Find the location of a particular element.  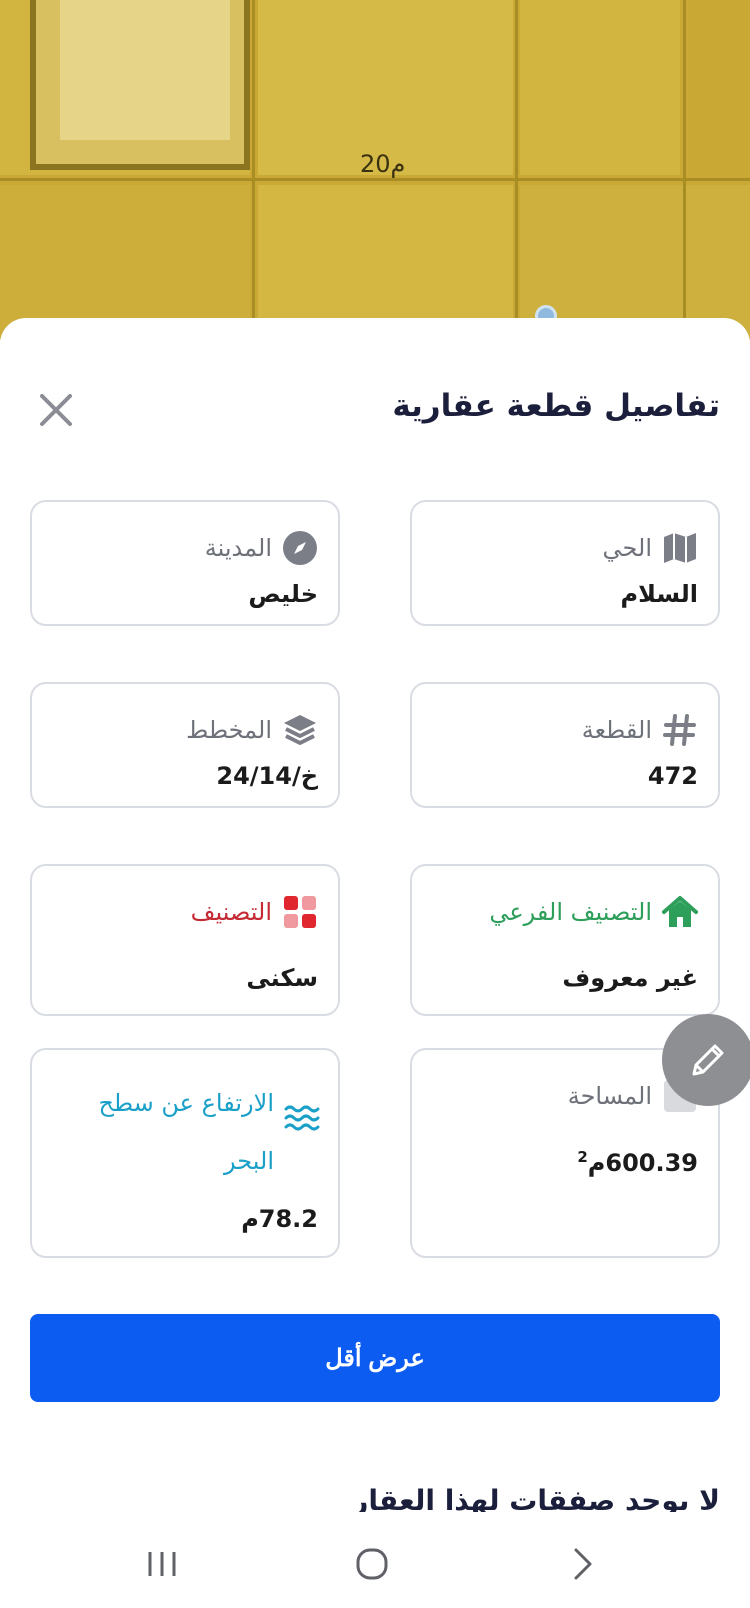

hash-icon is located at coordinates (680, 730).